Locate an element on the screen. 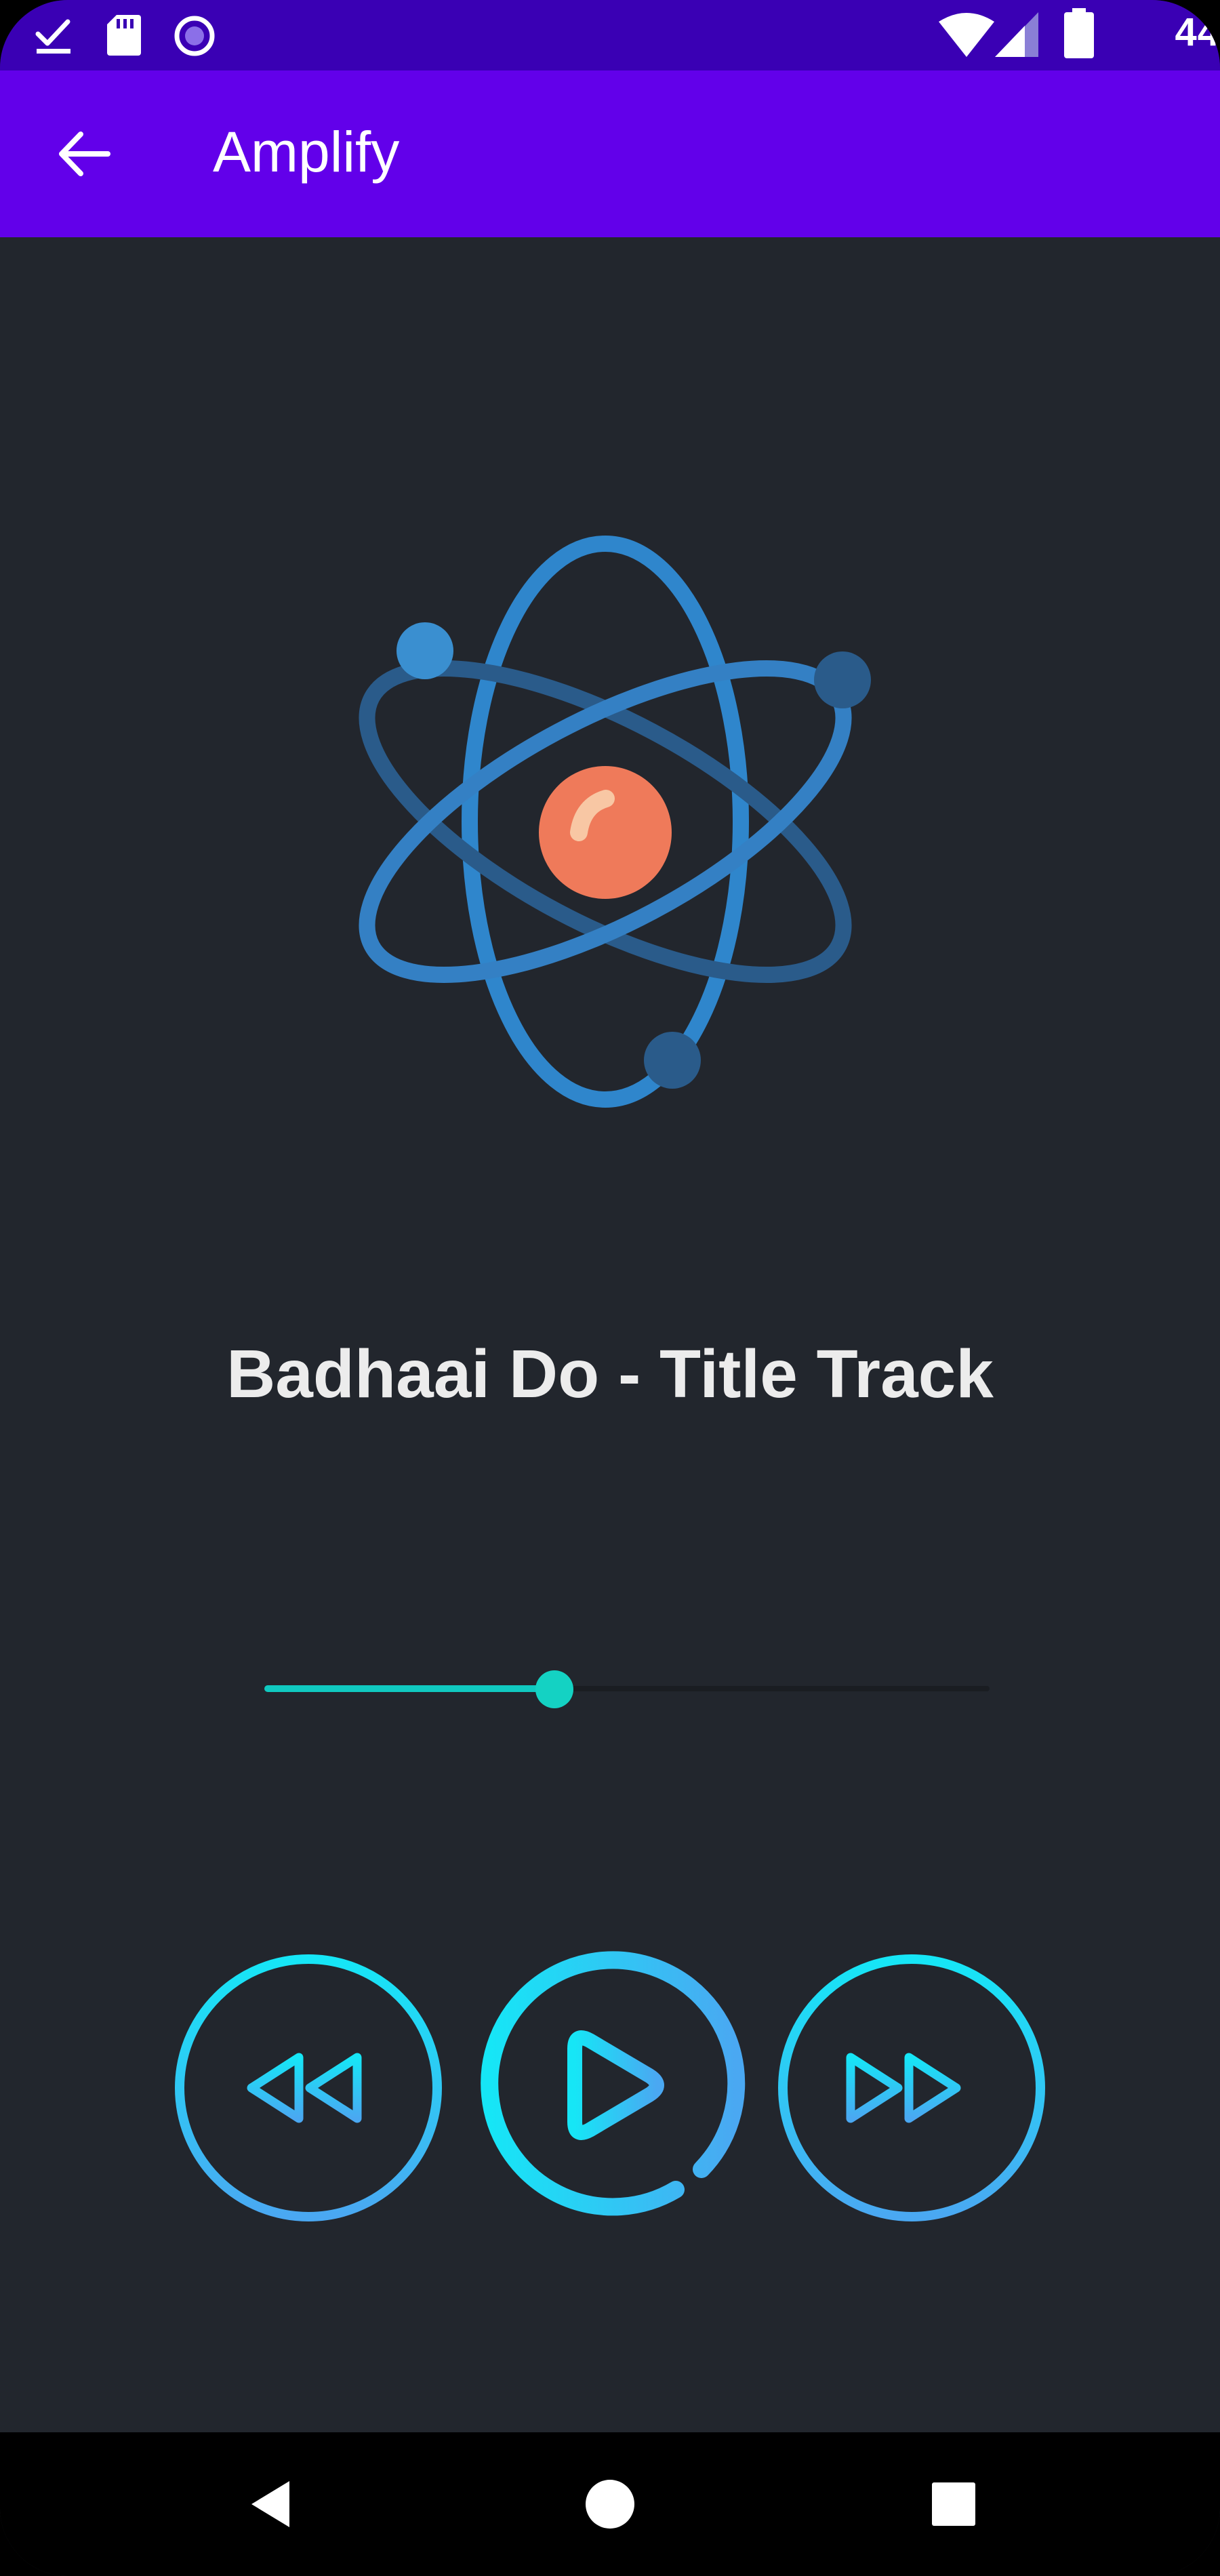 The image size is (1220, 2576). skip-next-icon is located at coordinates (912, 2087).